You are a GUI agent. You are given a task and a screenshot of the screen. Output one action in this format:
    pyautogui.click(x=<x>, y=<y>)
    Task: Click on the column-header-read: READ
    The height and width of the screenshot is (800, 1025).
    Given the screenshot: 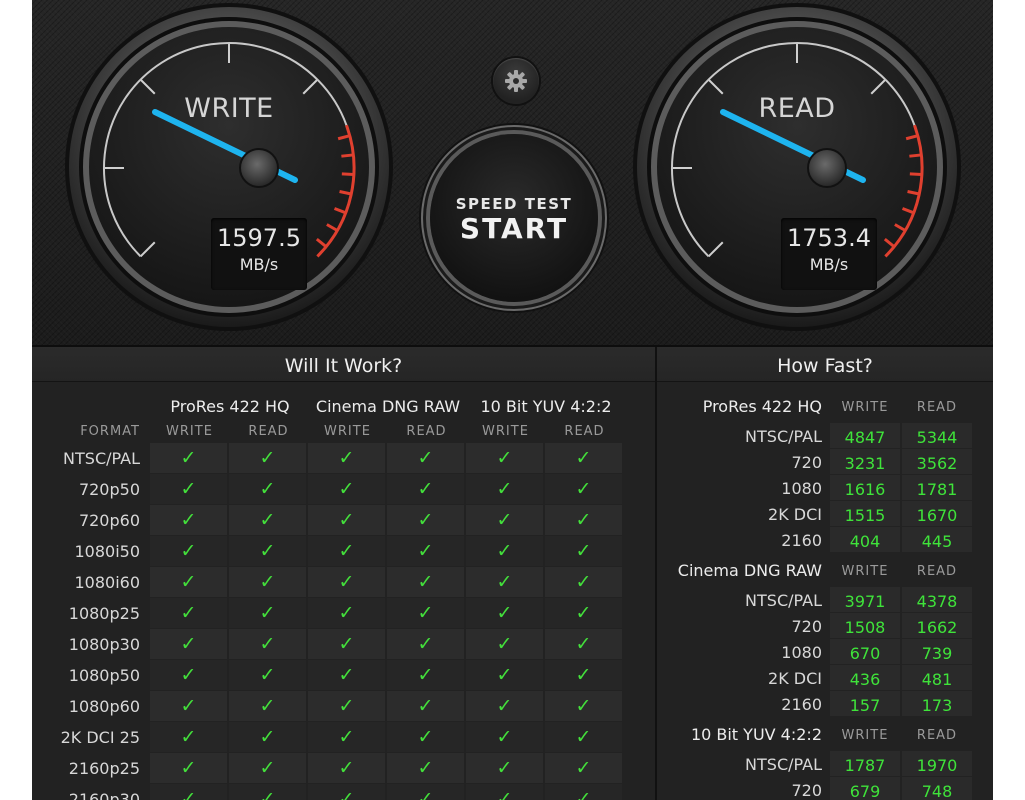 What is the action you would take?
    pyautogui.click(x=584, y=431)
    